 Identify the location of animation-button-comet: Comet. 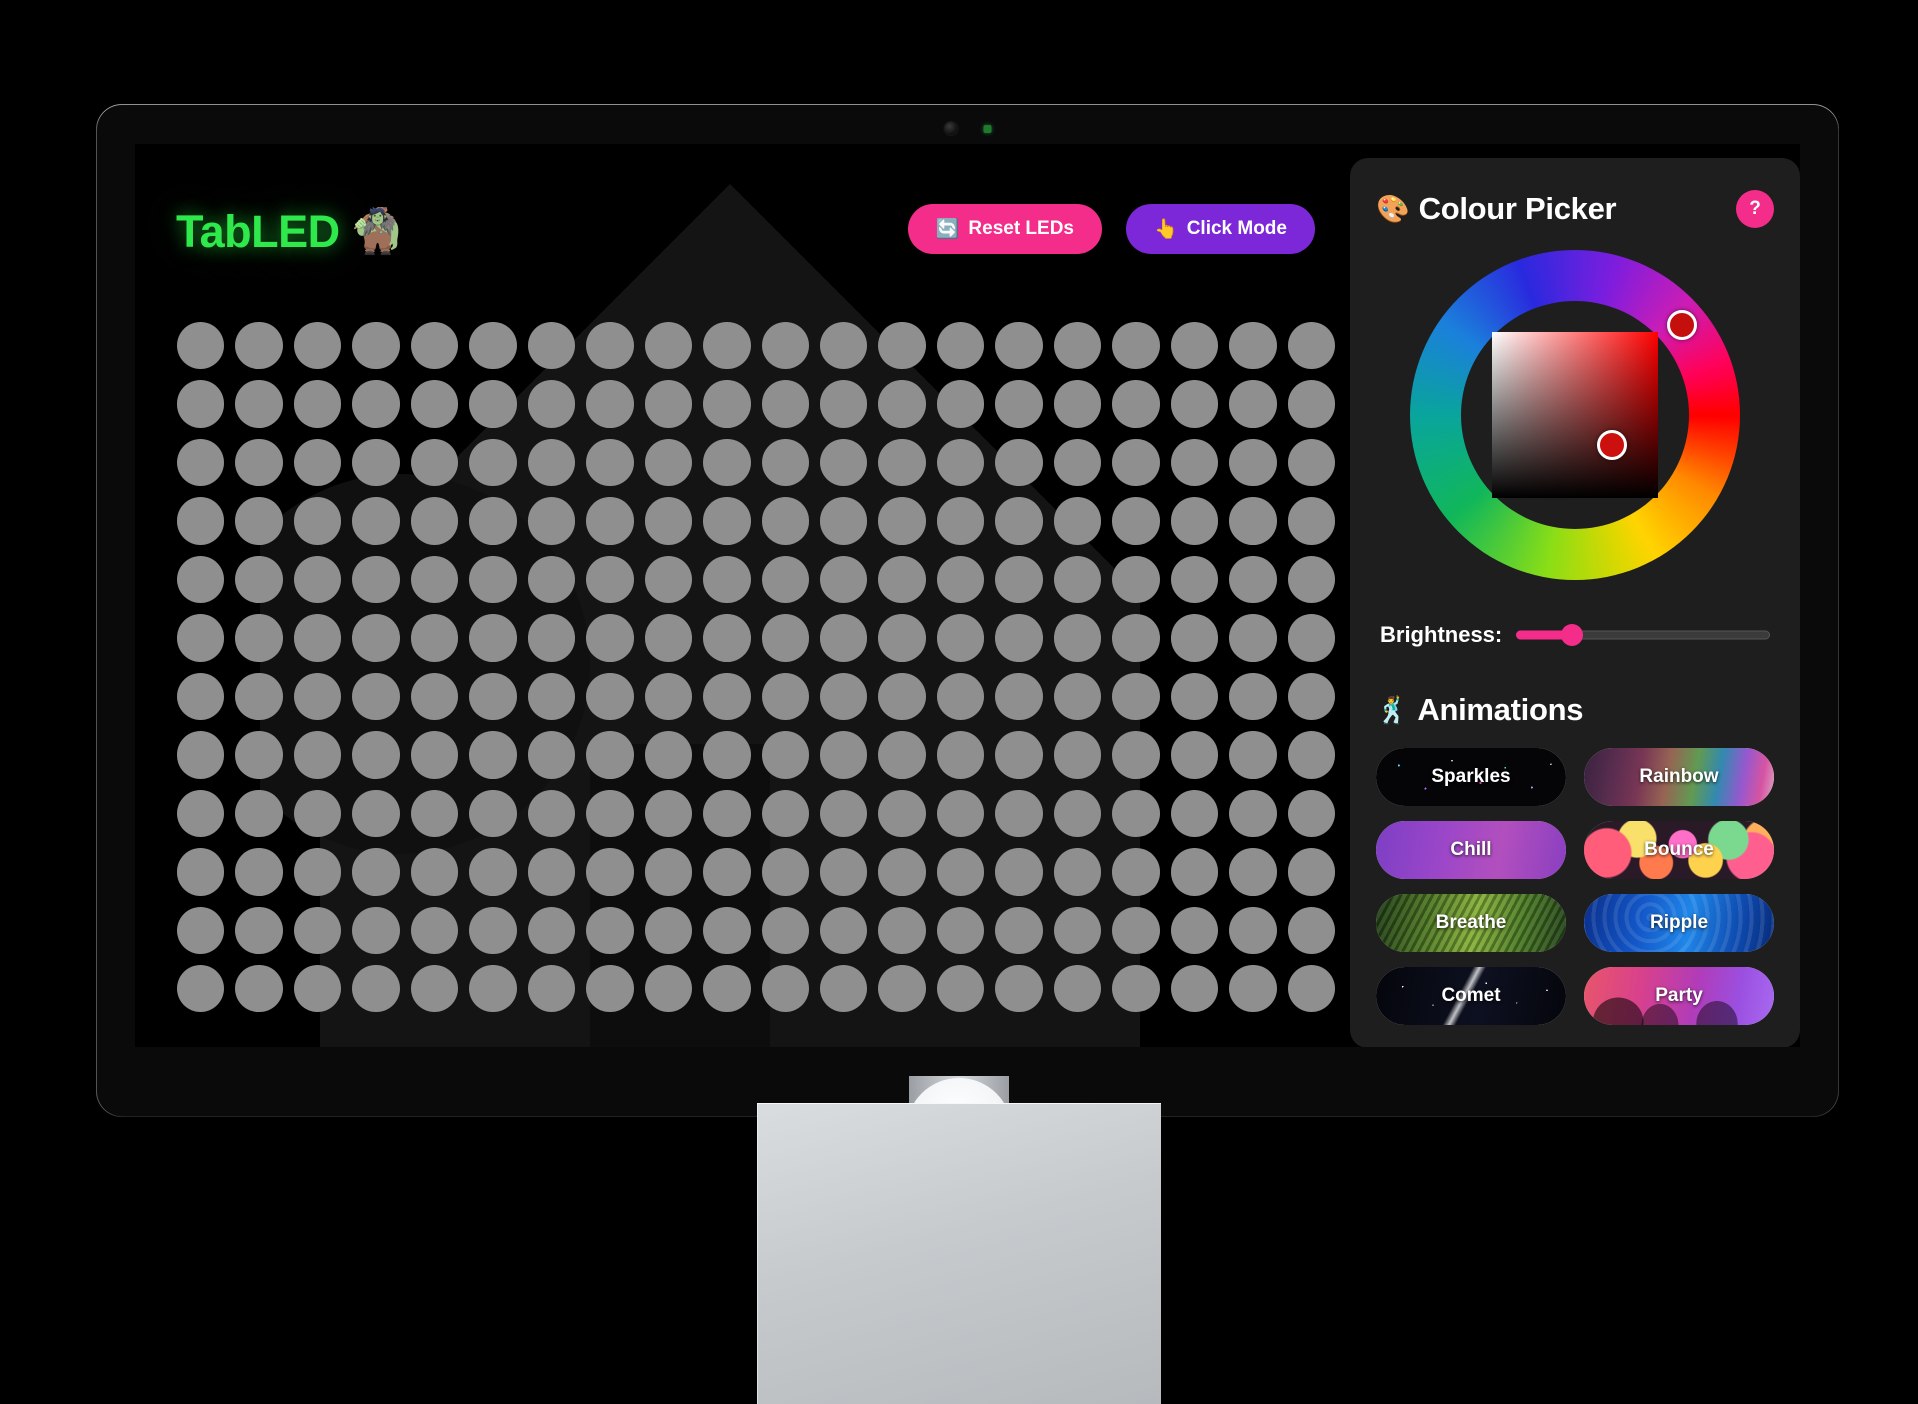
(1471, 996).